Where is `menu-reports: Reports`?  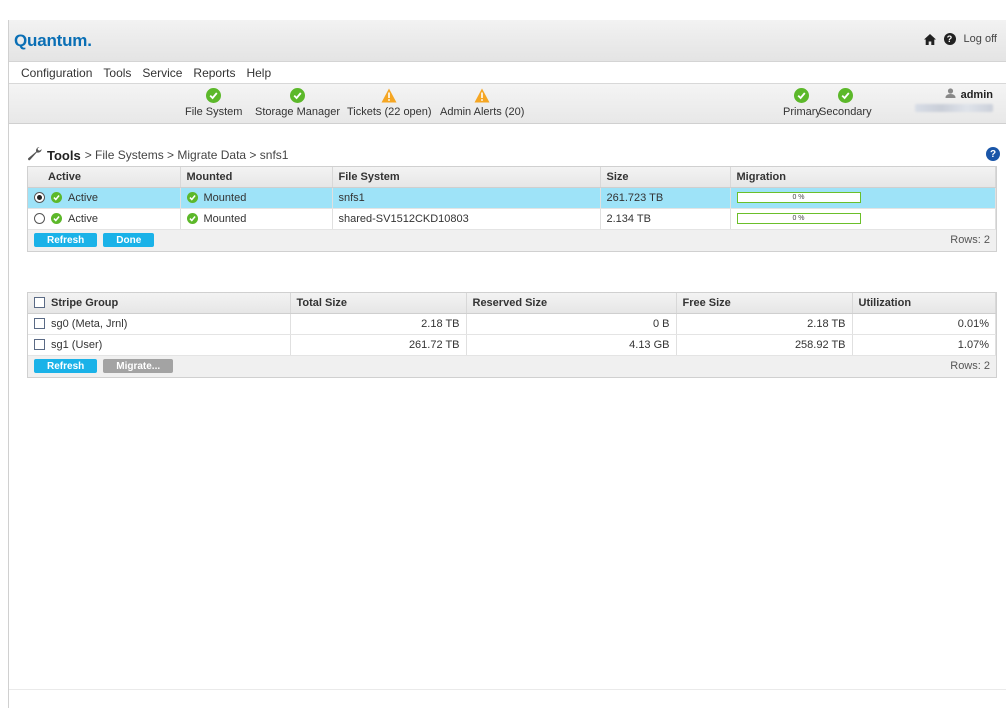
menu-reports: Reports is located at coordinates (214, 73).